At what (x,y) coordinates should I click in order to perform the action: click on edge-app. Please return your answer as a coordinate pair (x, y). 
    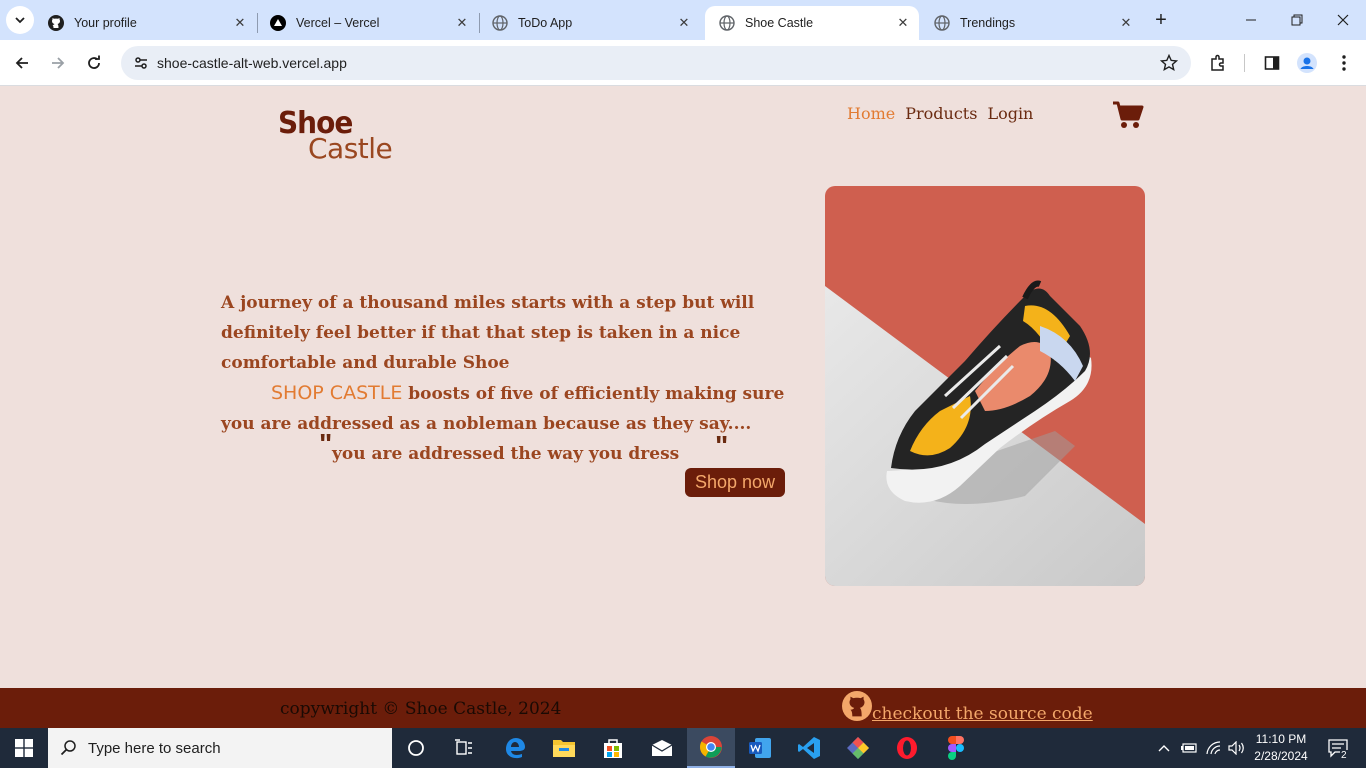
    Looking at the image, I should click on (515, 748).